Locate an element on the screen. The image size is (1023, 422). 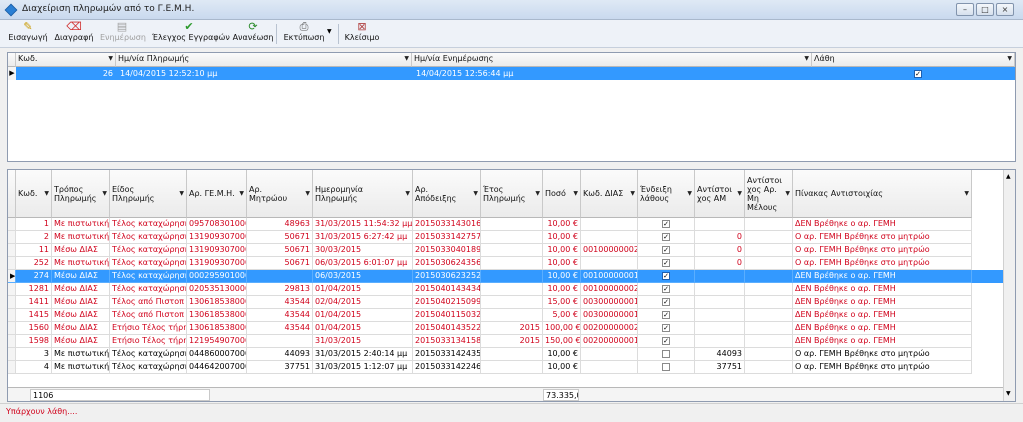
print-dropdown-arrow-icon: ▼ is located at coordinates (329, 31).